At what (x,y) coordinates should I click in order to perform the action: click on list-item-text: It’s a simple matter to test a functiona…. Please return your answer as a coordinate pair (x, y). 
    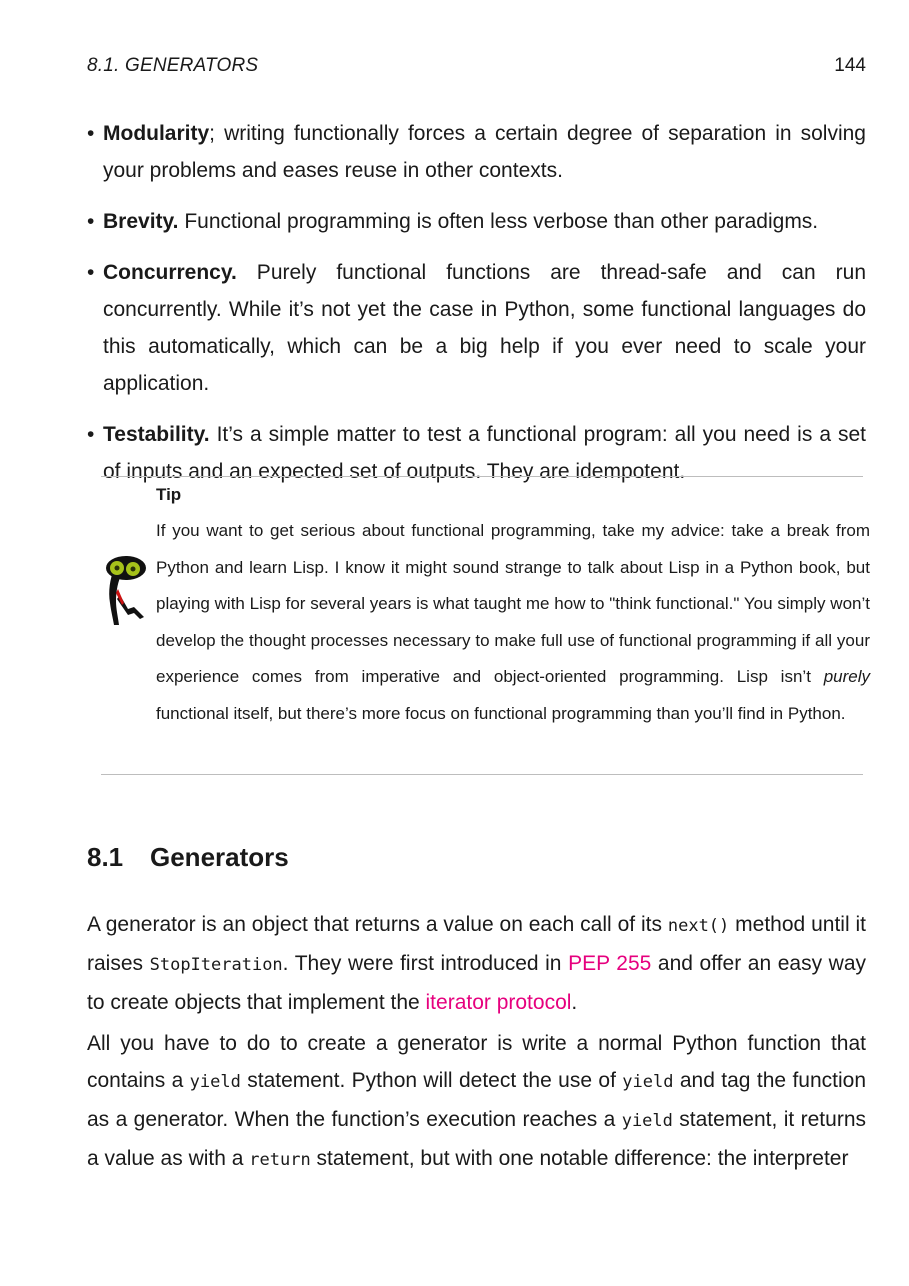
    Looking at the image, I should click on (484, 453).